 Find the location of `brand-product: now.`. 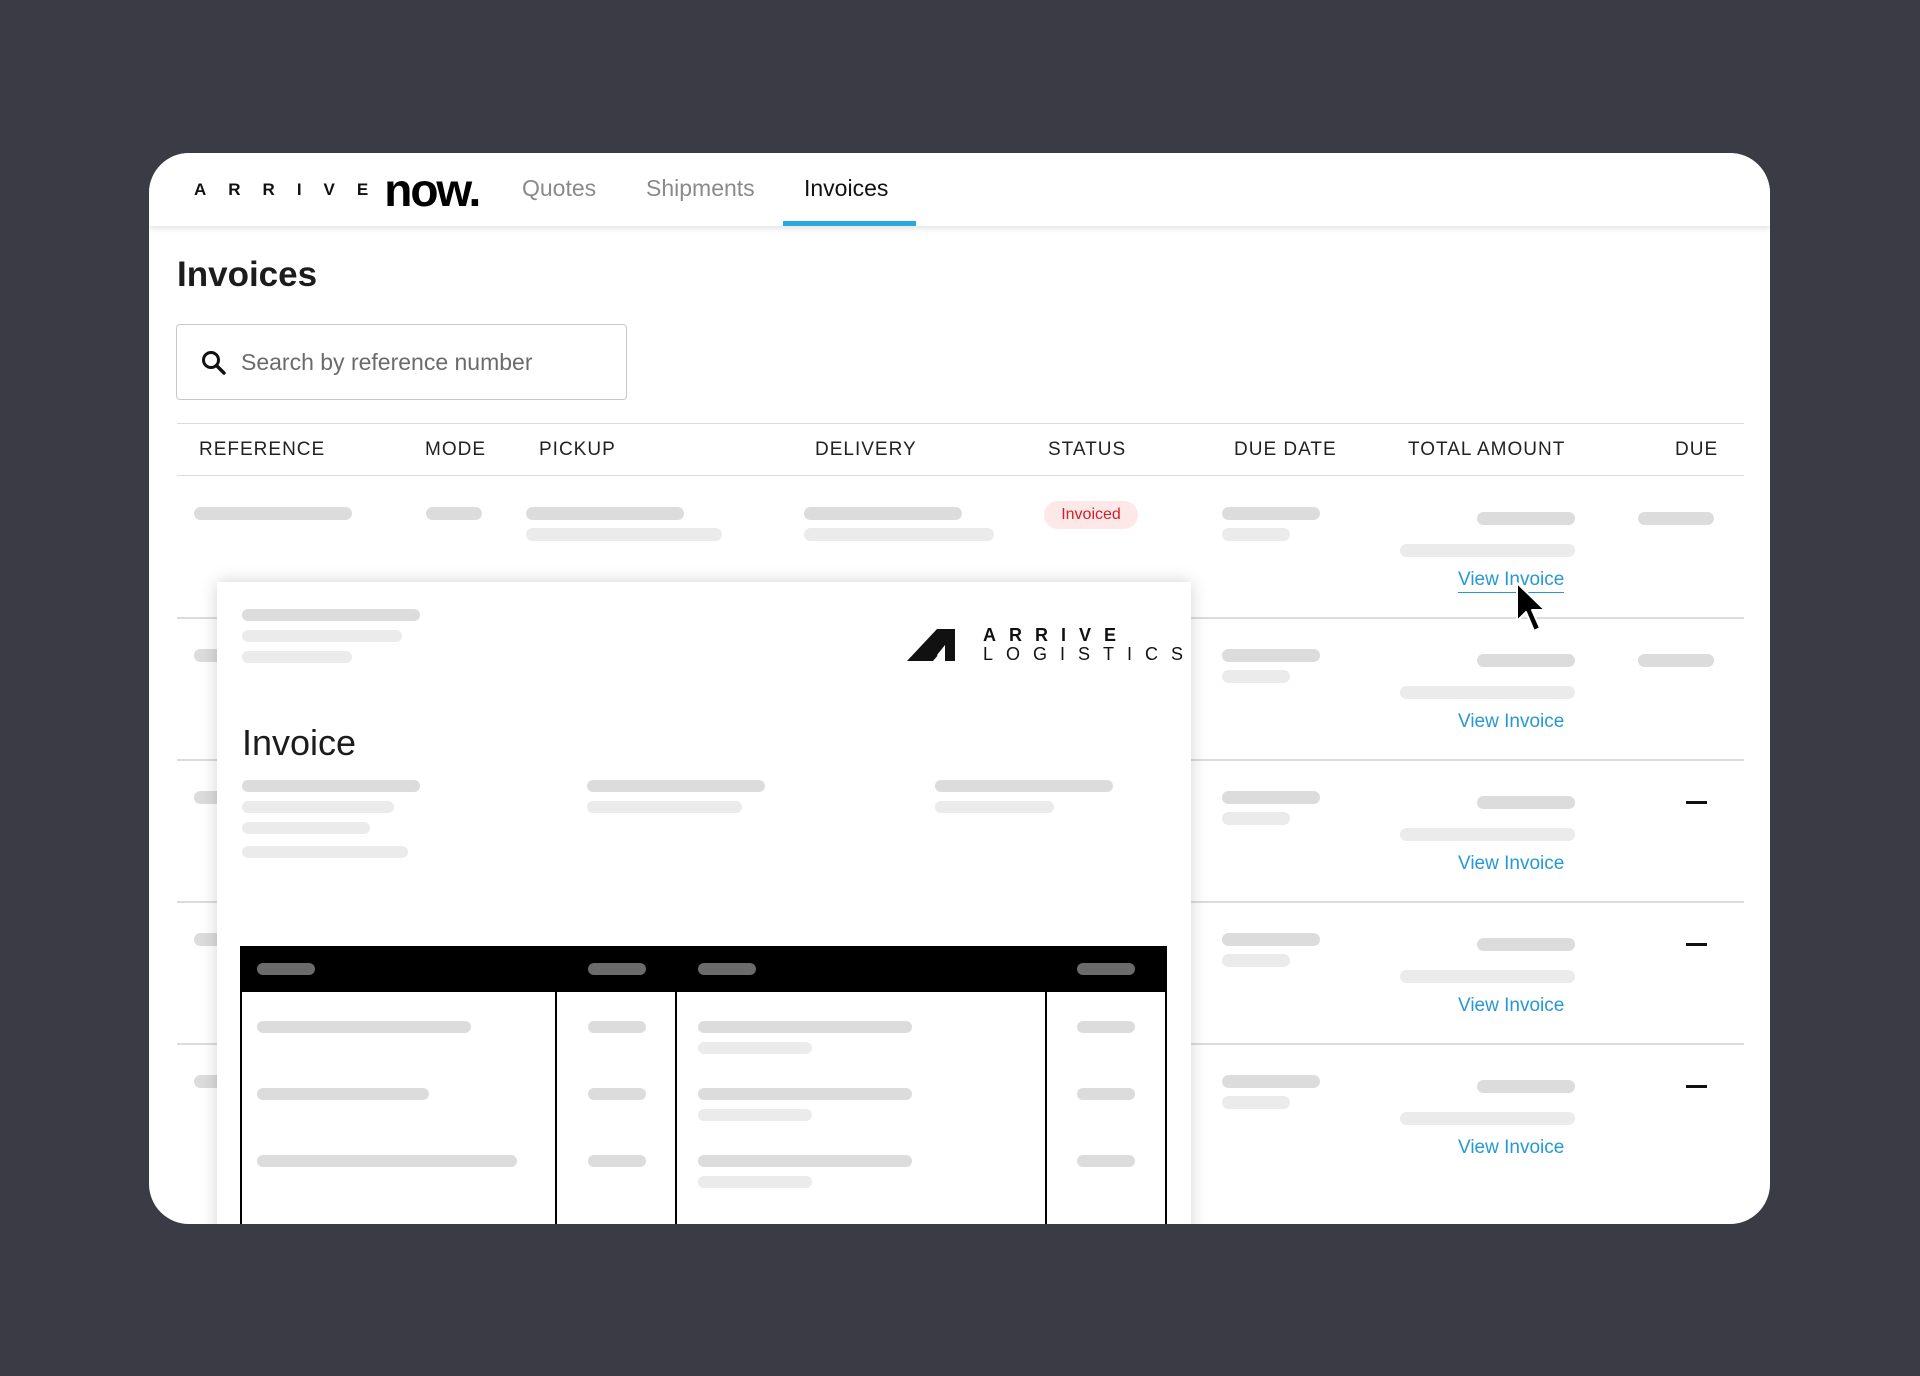

brand-product: now. is located at coordinates (432, 190).